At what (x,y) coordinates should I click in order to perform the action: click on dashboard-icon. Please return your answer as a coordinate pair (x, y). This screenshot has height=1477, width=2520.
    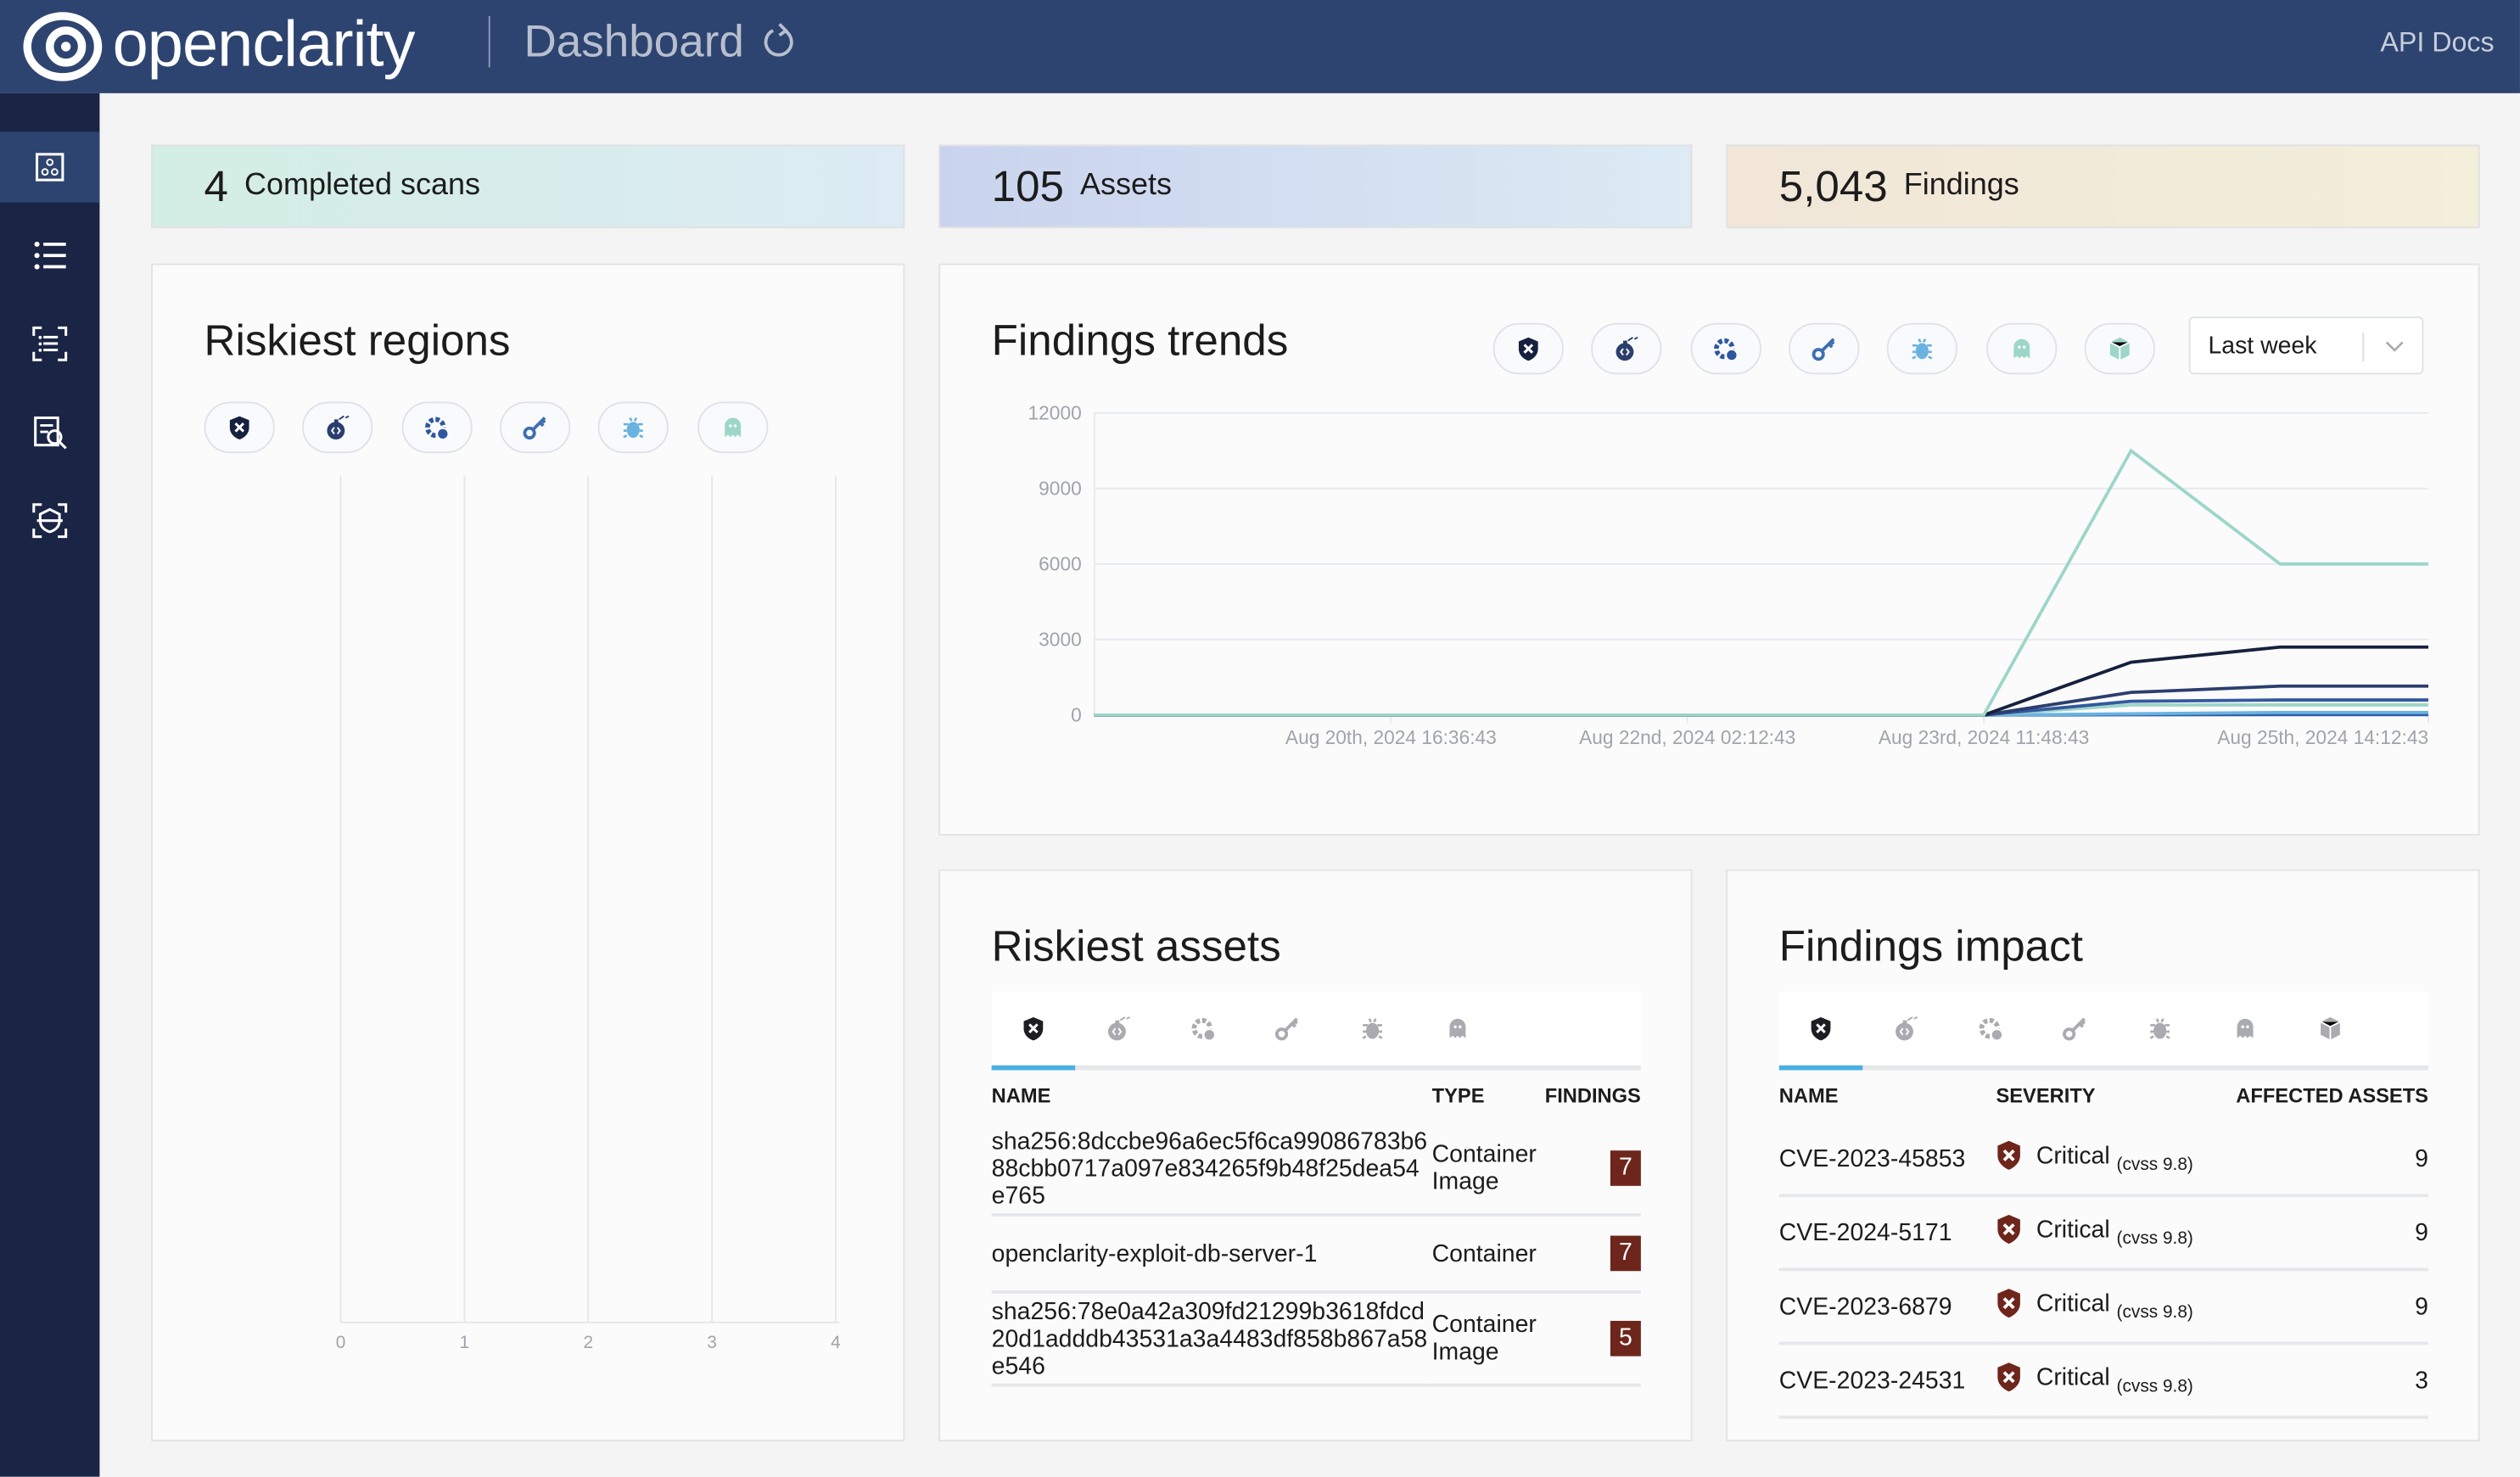
    Looking at the image, I should click on (50, 167).